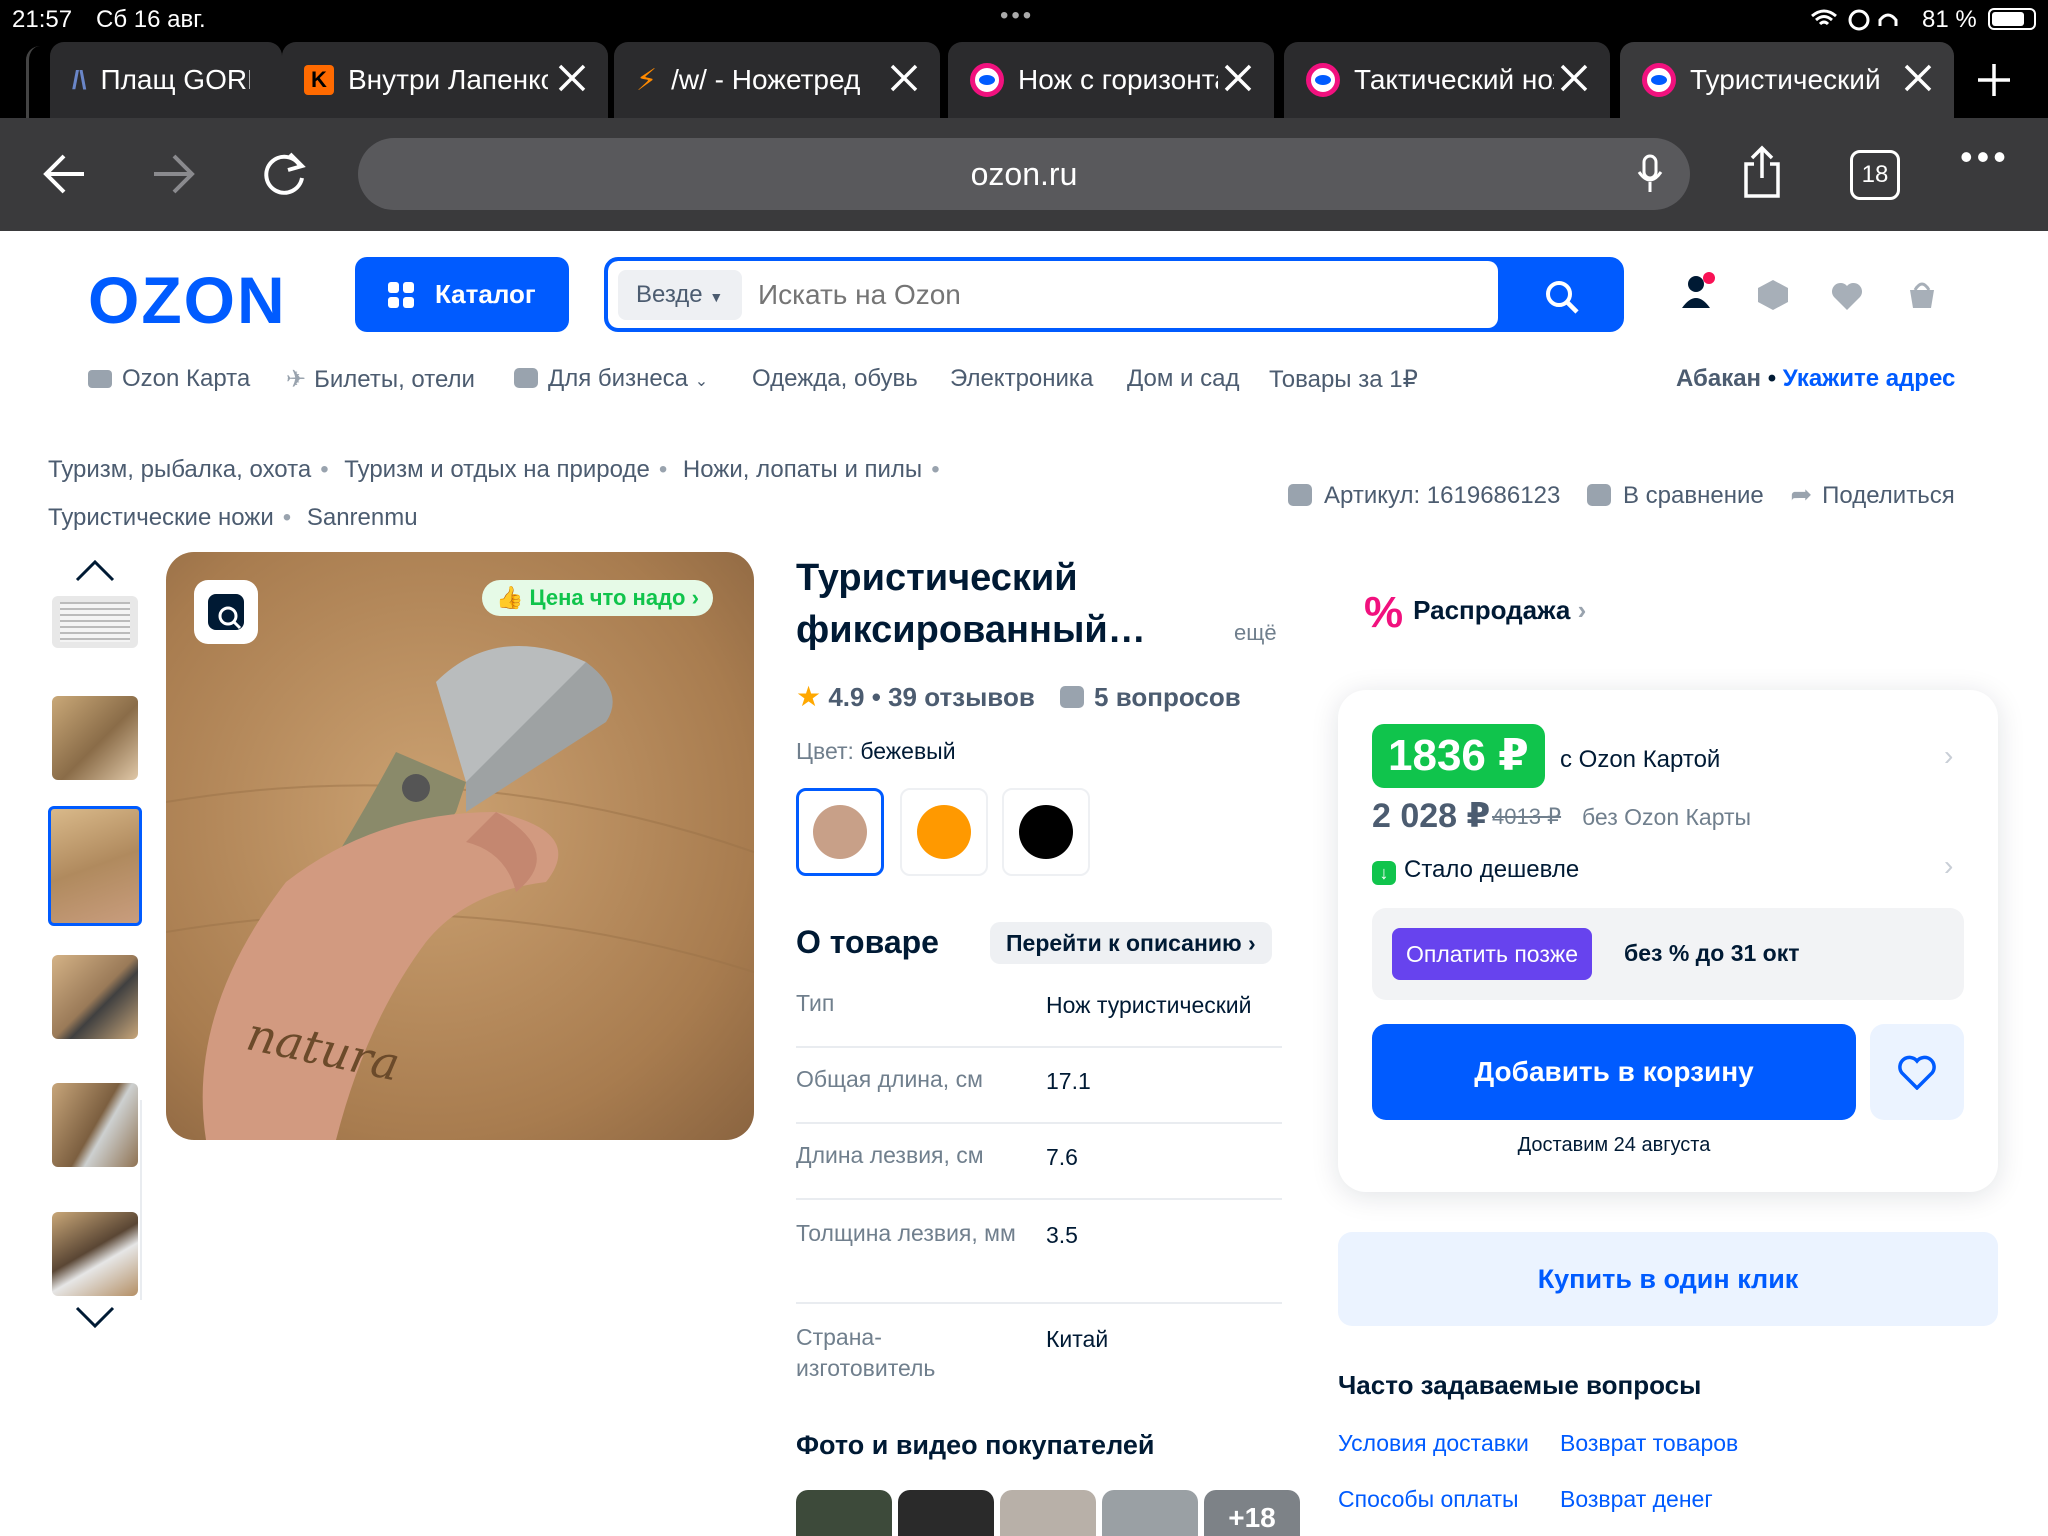 The width and height of the screenshot is (2048, 1536). Describe the element at coordinates (174, 174) in the screenshot. I see `forward-icon` at that location.